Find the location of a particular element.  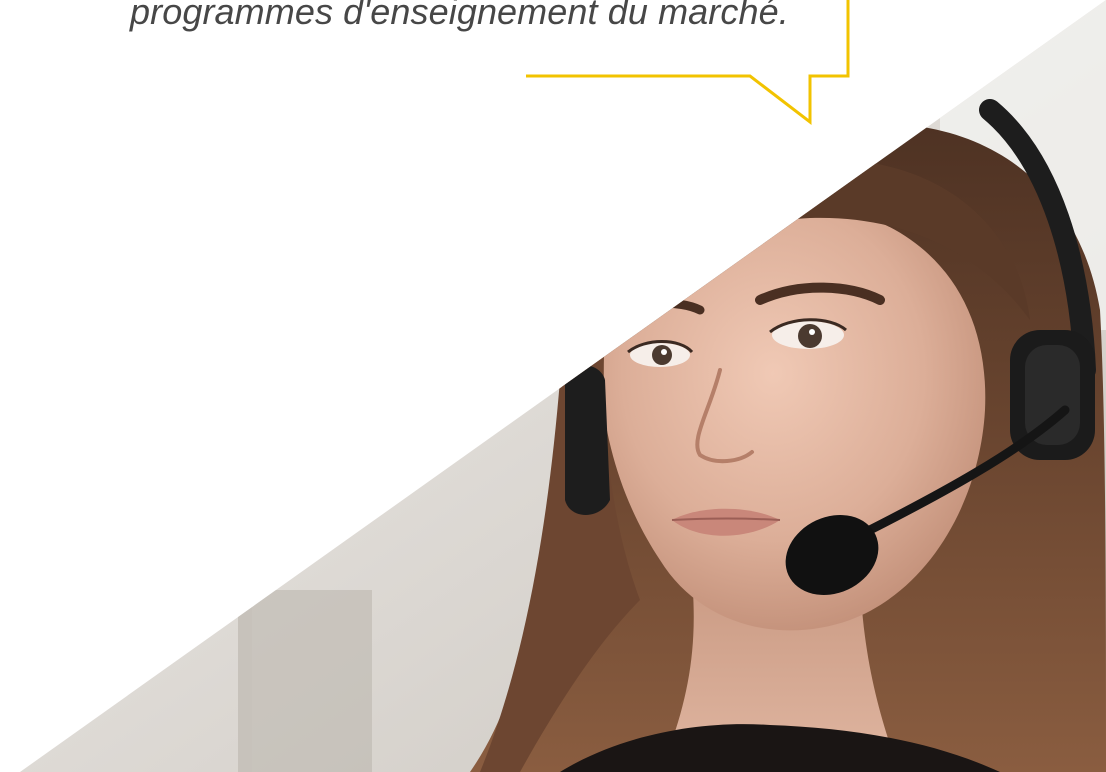

monitor-face is located at coordinates (312, 681).